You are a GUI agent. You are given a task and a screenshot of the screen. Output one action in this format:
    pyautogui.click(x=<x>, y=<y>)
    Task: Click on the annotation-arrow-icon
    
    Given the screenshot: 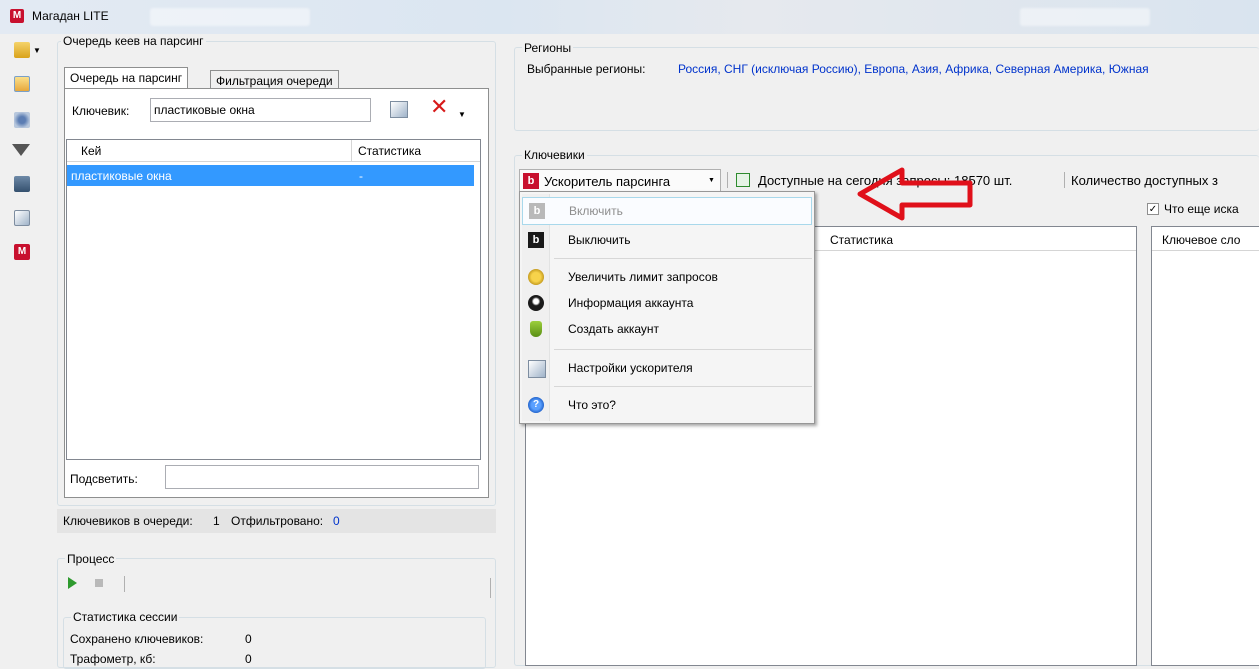 What is the action you would take?
    pyautogui.click(x=915, y=194)
    